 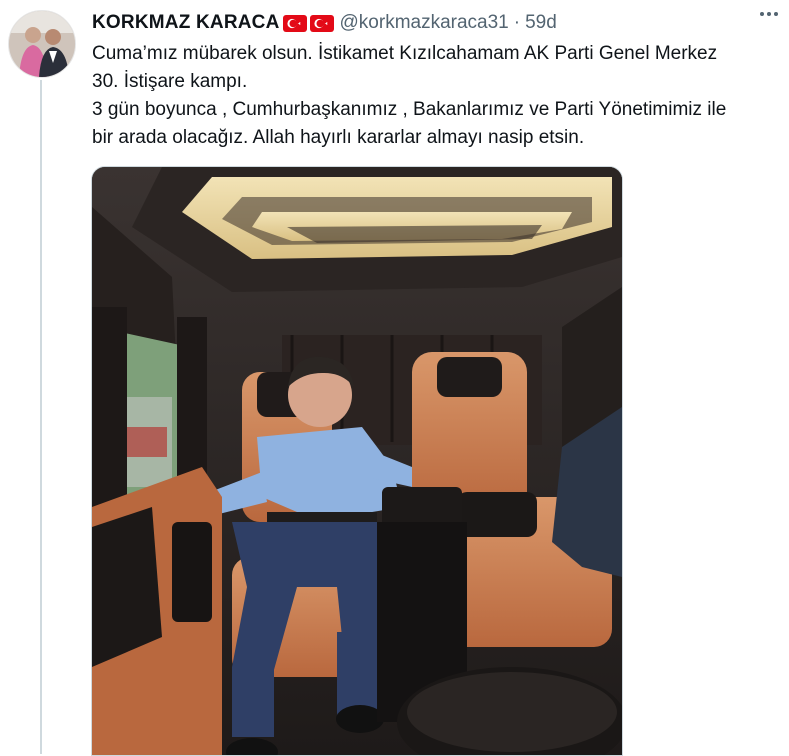 I want to click on author-name: KORKMAZ KARACA, so click(x=186, y=23).